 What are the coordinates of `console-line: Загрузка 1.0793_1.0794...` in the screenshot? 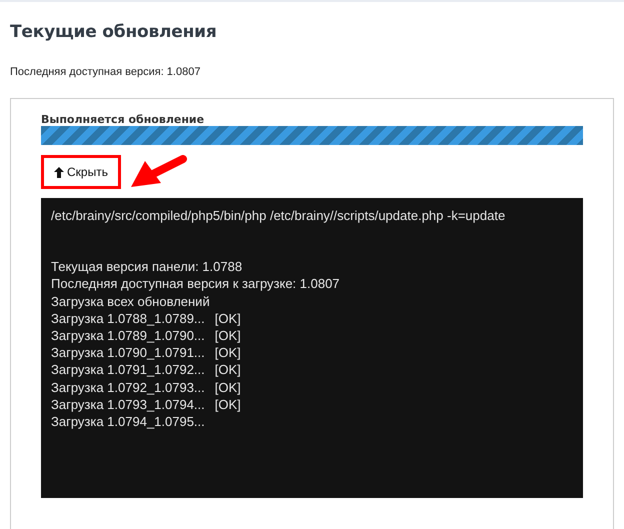 It's located at (128, 405).